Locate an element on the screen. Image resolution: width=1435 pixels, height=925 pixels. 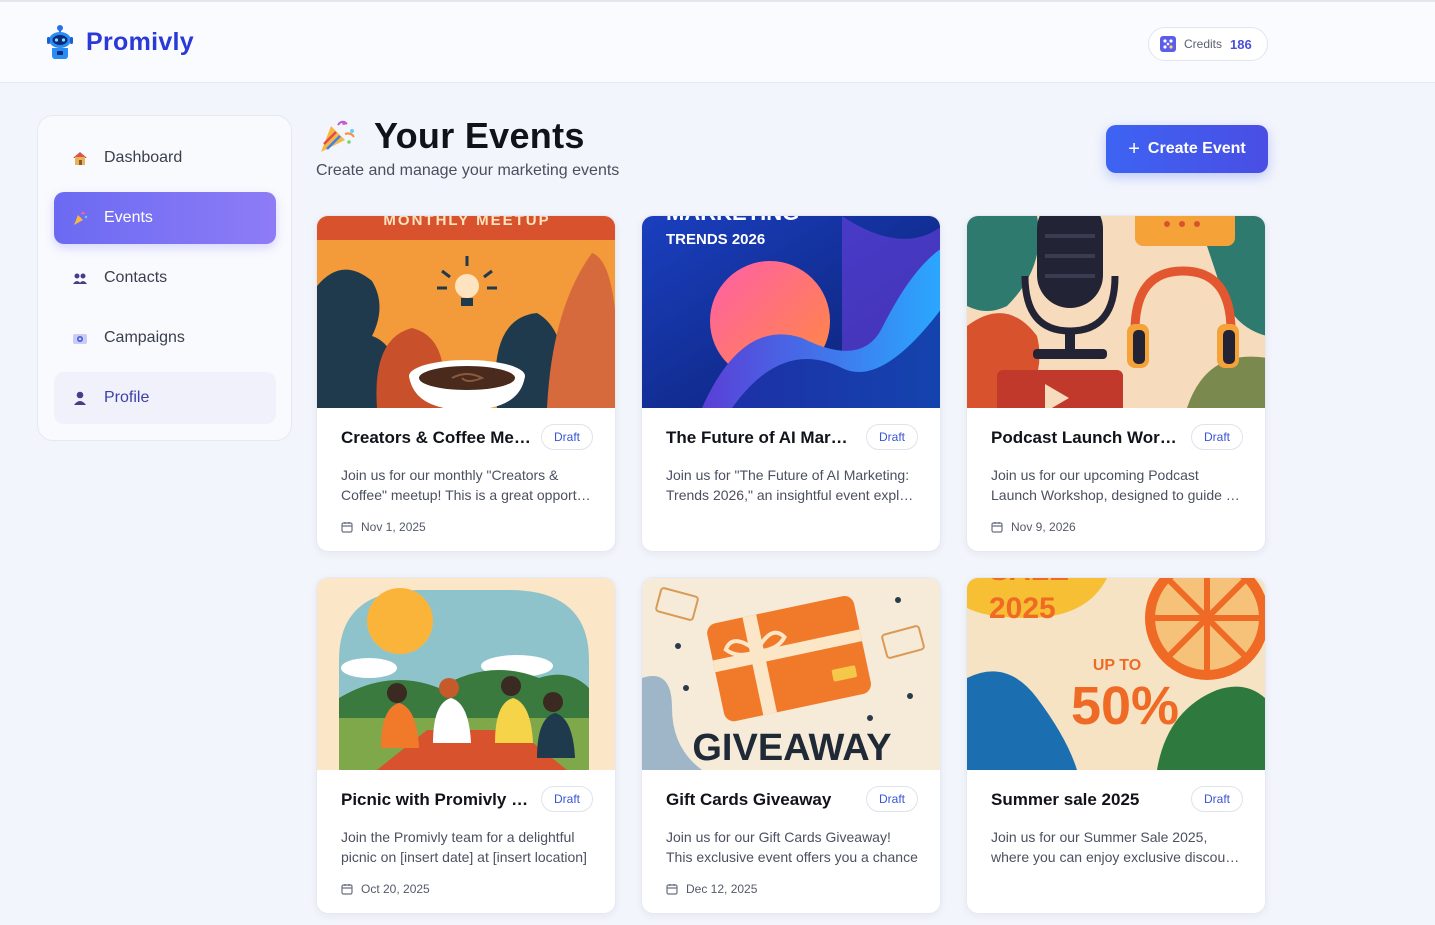
event-date: Dec 12, 2025 is located at coordinates (711, 889).